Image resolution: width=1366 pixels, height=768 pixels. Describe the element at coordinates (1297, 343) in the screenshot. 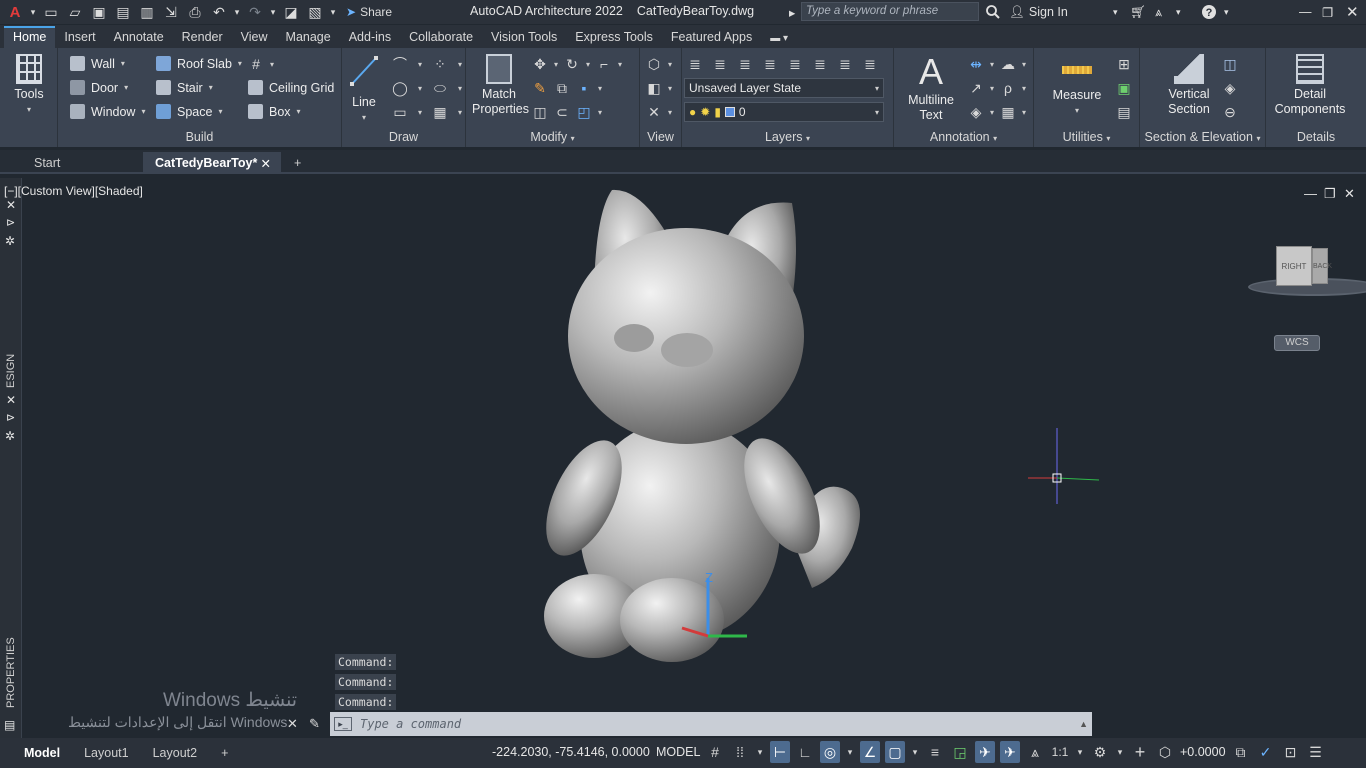

I see `wcs-menu-button: WCS` at that location.